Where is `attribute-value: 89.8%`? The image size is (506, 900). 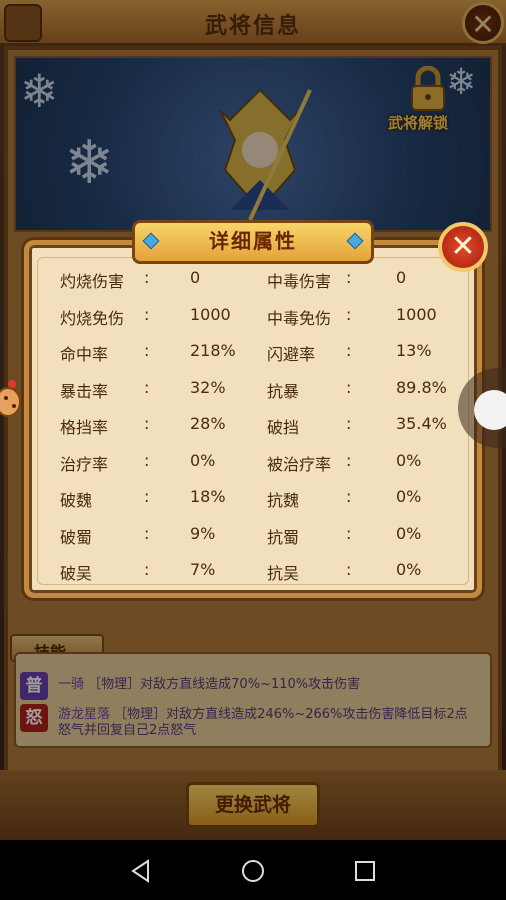 attribute-value: 89.8% is located at coordinates (421, 387).